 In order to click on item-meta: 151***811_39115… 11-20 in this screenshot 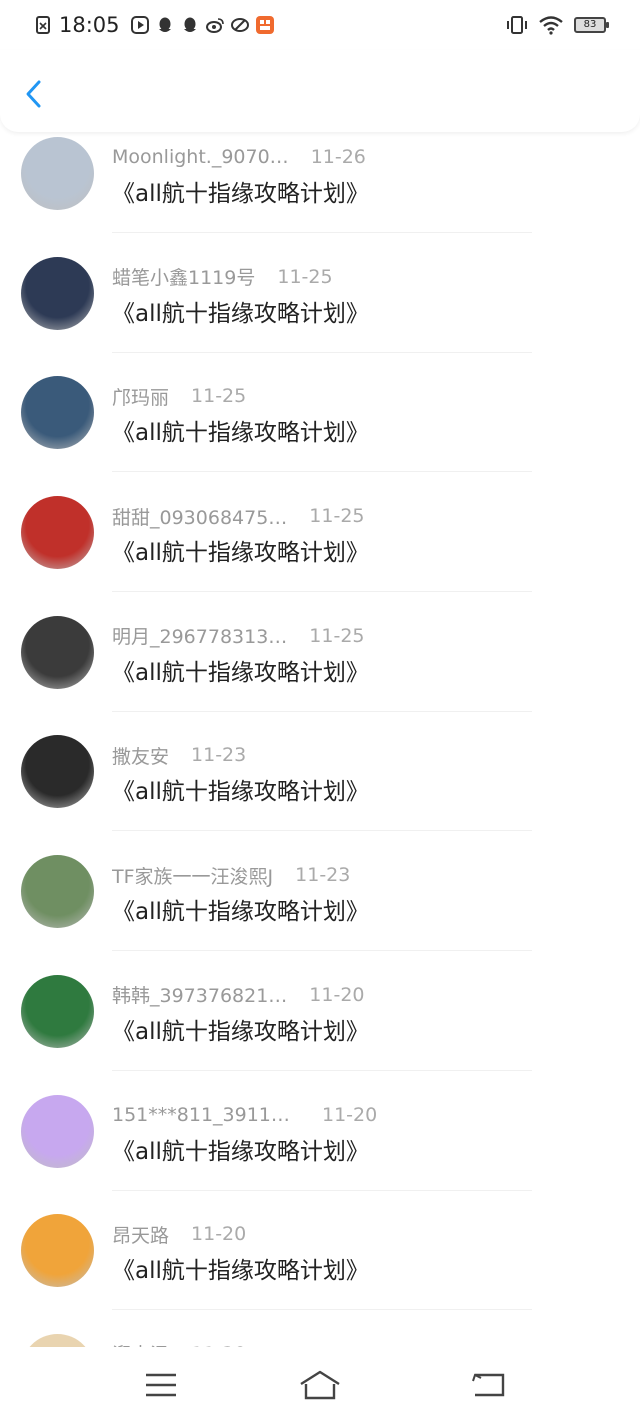, I will do `click(244, 1115)`.